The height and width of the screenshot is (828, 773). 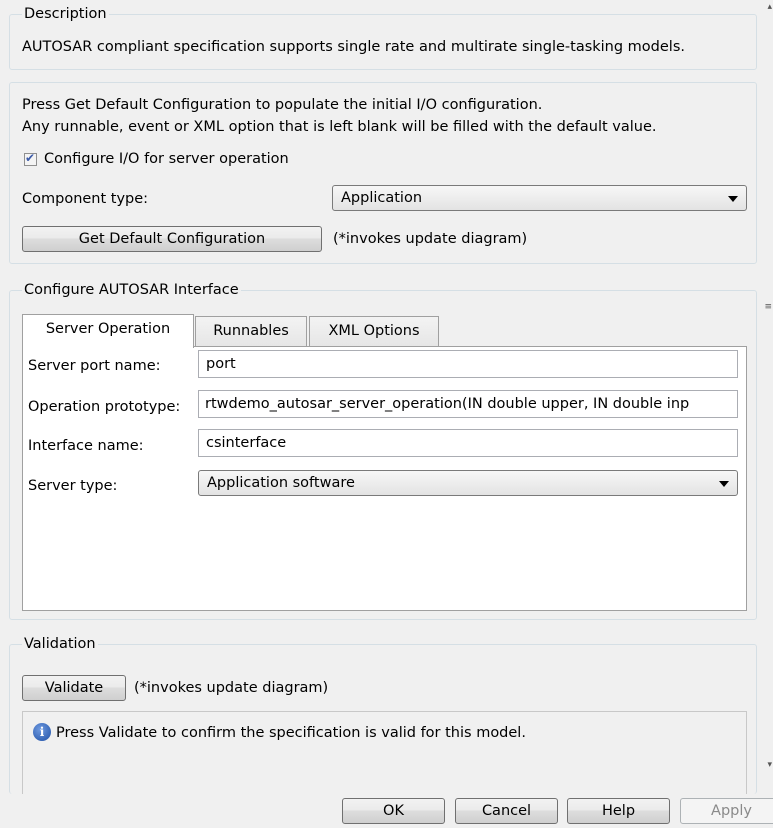 What do you see at coordinates (131, 290) in the screenshot?
I see `interface-title: Configure AUTOSAR Interface` at bounding box center [131, 290].